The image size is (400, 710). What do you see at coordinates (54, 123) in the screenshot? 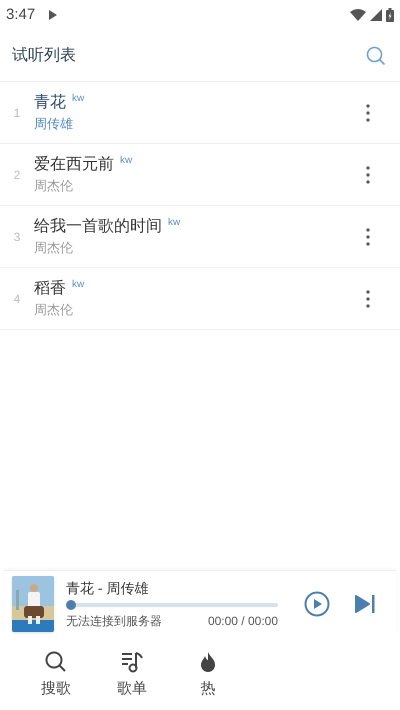
I see `song-artist: 周传雄` at bounding box center [54, 123].